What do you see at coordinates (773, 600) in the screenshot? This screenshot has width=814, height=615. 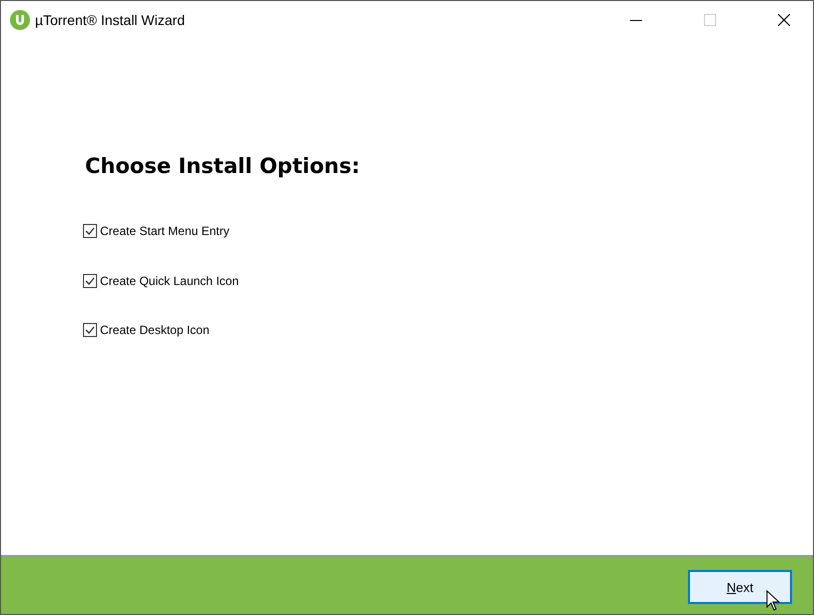 I see `cursor-icon` at bounding box center [773, 600].